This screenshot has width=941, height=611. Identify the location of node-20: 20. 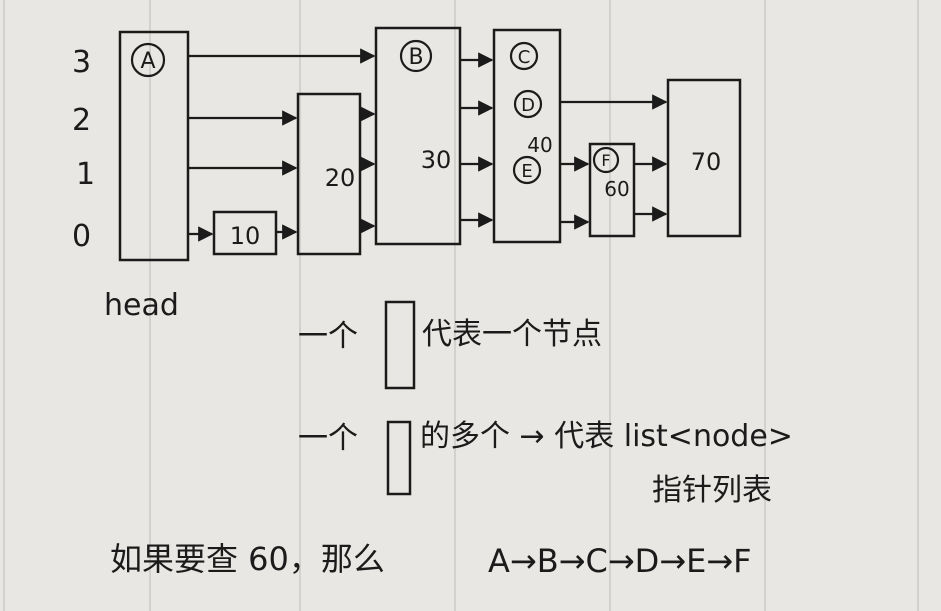
(329, 174).